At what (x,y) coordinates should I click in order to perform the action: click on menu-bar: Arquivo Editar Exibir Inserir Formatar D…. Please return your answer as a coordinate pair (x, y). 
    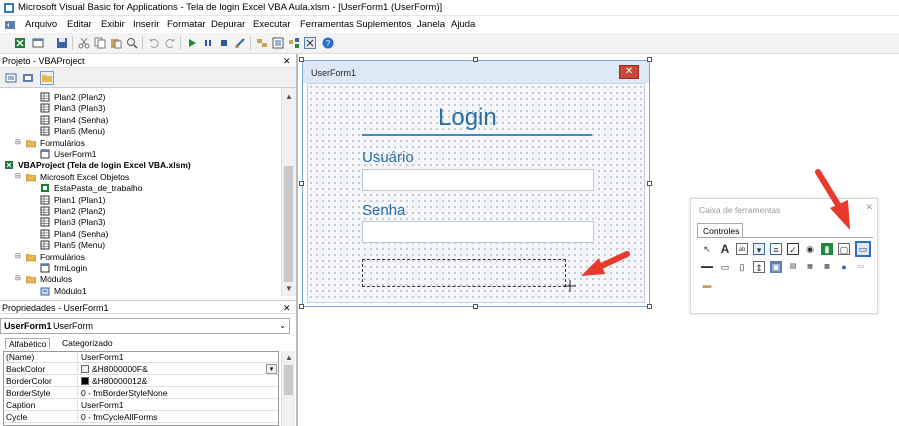
    Looking at the image, I should click on (449, 24).